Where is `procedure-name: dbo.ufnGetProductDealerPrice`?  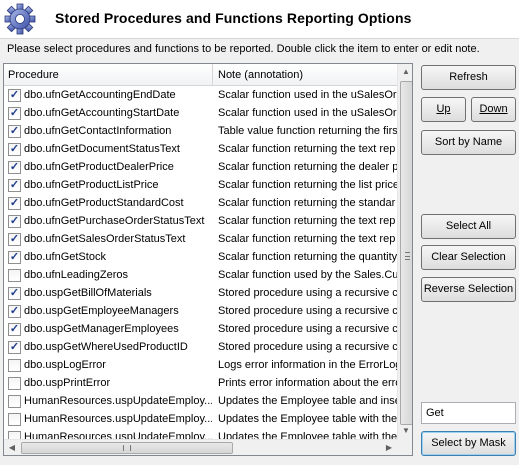 procedure-name: dbo.ufnGetProductDealerPrice is located at coordinates (99, 167).